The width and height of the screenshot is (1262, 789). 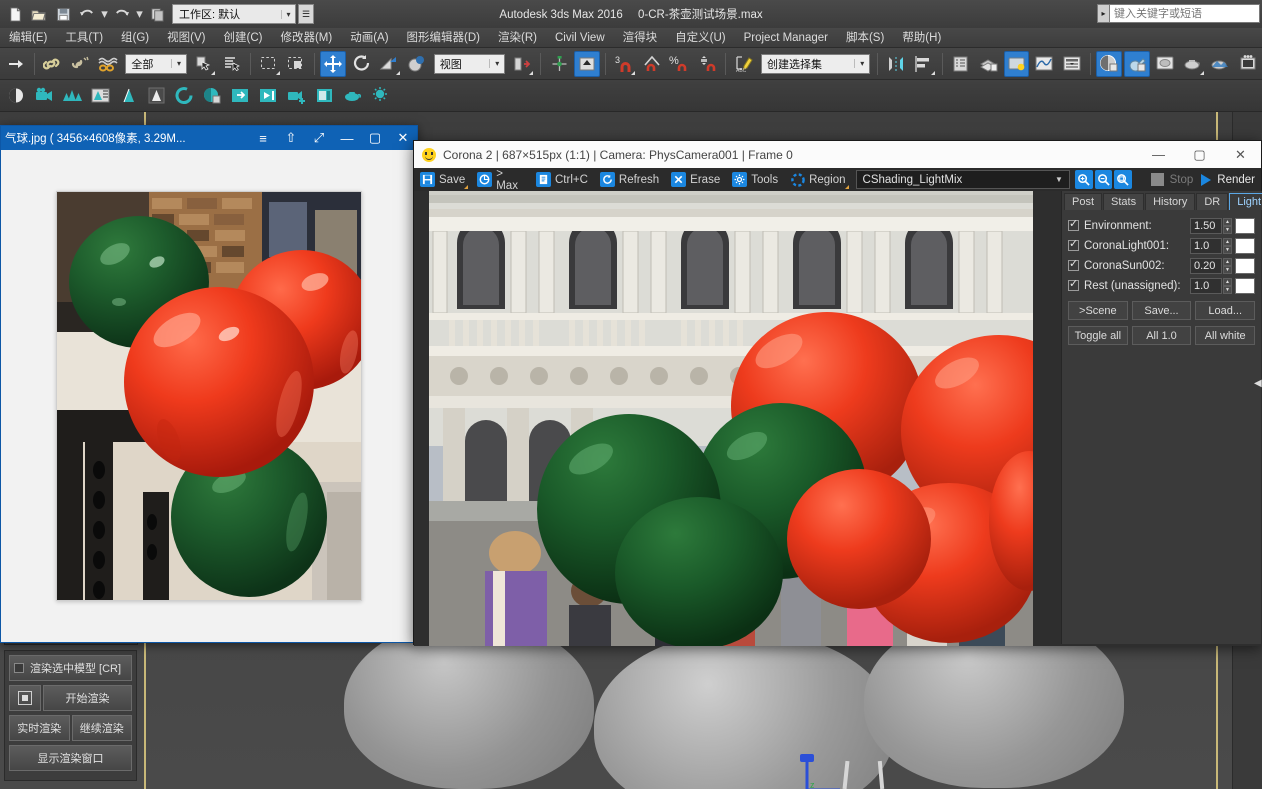 I want to click on corona-teapot-icon, so click(x=352, y=96).